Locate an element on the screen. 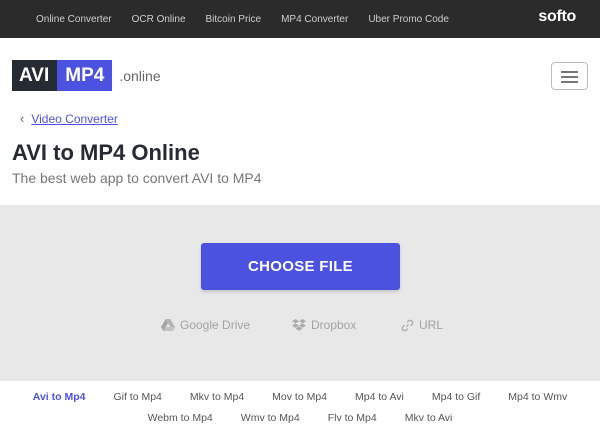 This screenshot has height=442, width=600. logo-avi: AVI is located at coordinates (35, 75).